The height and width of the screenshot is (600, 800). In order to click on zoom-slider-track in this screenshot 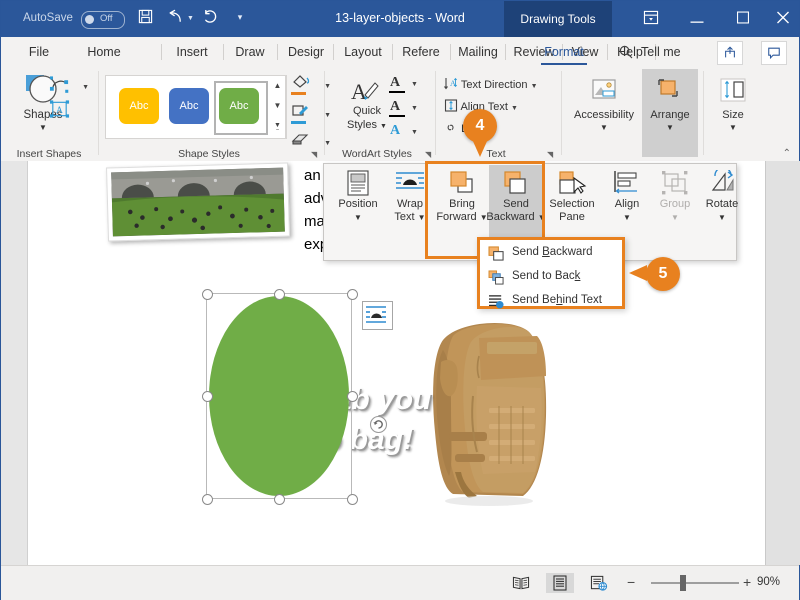, I will do `click(695, 583)`.